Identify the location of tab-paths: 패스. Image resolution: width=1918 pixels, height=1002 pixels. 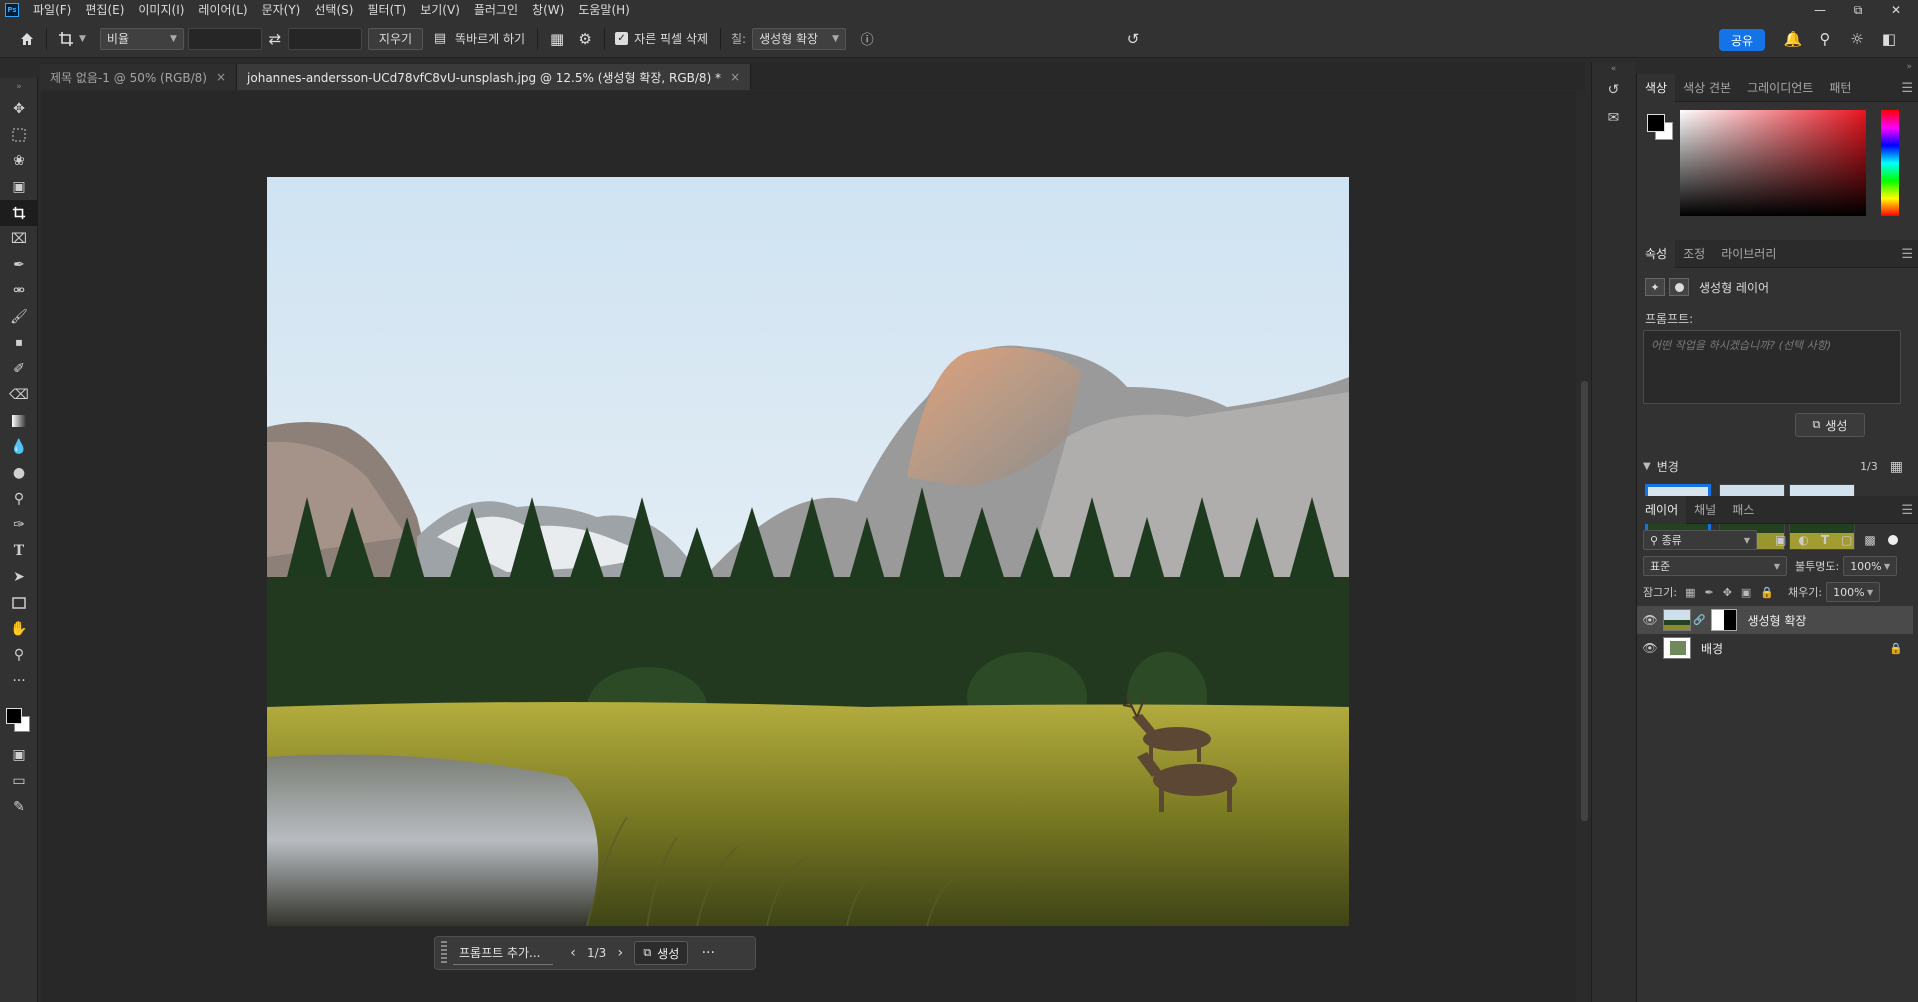
(1743, 510).